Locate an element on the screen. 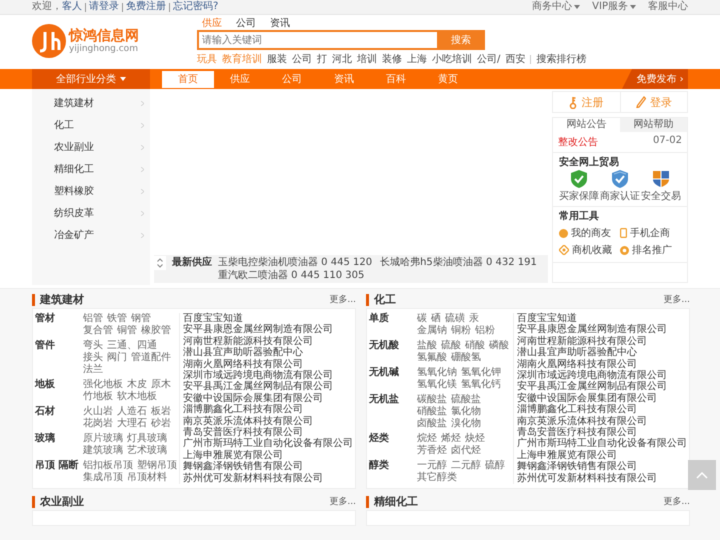 This screenshot has height=540, width=720. category-item: 建筑建材 is located at coordinates (91, 103).